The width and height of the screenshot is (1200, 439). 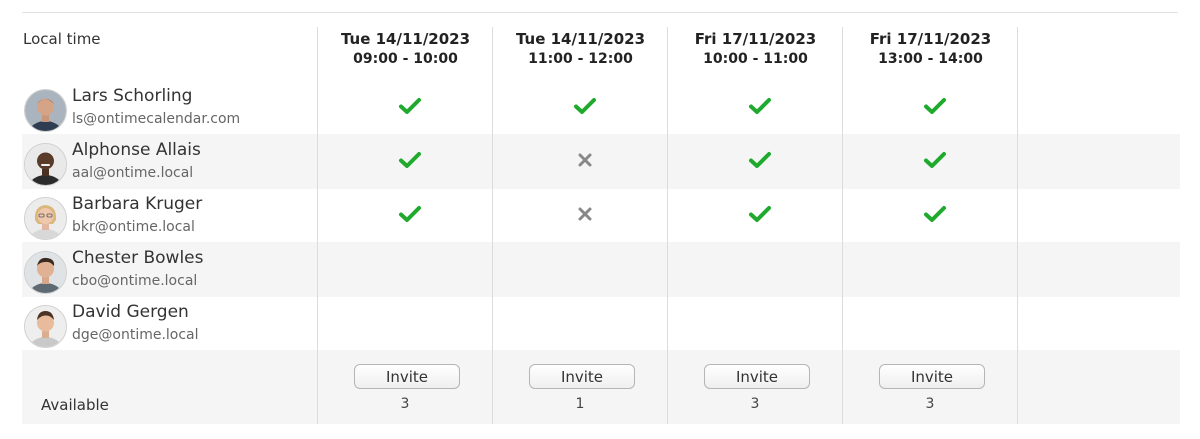 What do you see at coordinates (755, 59) in the screenshot?
I see `slot-time: 10:00 - 11:00` at bounding box center [755, 59].